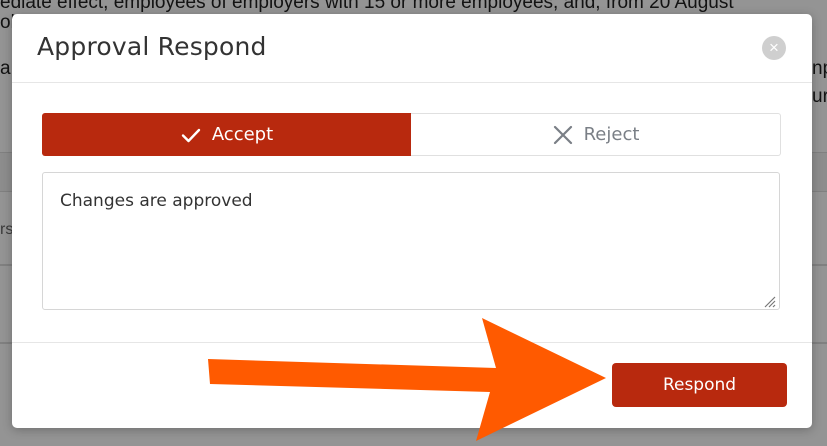  What do you see at coordinates (242, 134) in the screenshot?
I see `accept-label: Accept` at bounding box center [242, 134].